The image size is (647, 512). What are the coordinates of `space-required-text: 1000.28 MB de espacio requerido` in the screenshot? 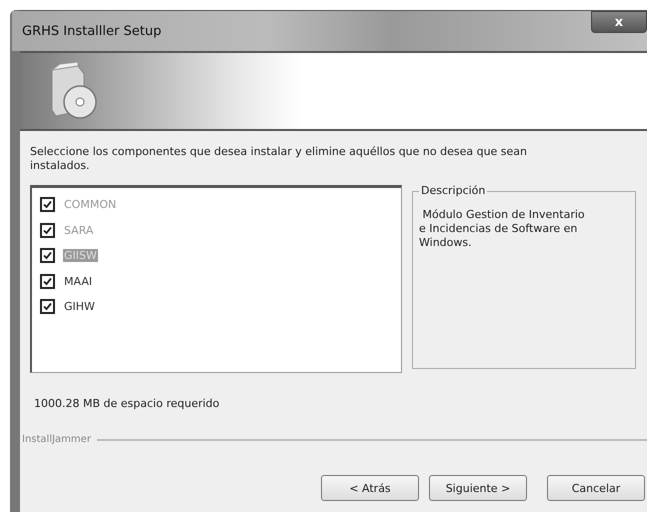 It's located at (127, 403).